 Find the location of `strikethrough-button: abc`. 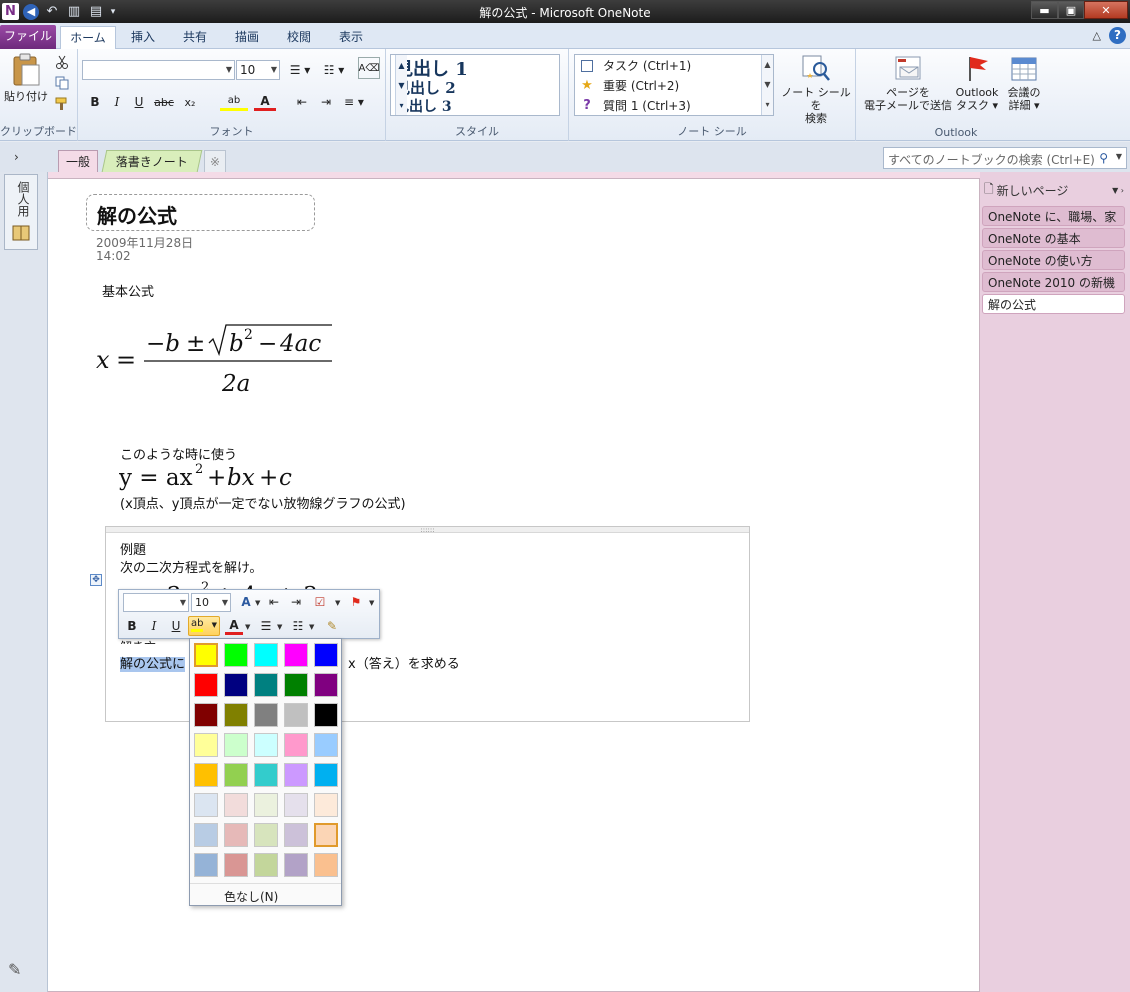

strikethrough-button: abc is located at coordinates (164, 102).